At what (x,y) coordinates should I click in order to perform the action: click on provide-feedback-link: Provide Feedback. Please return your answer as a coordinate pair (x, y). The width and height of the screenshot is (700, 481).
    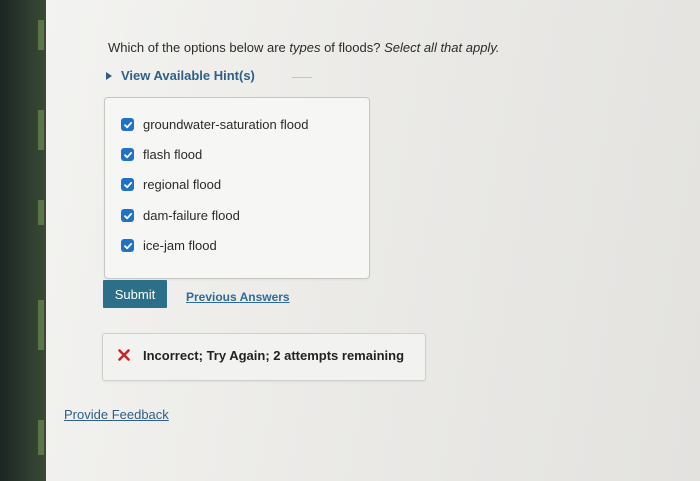
    Looking at the image, I should click on (116, 414).